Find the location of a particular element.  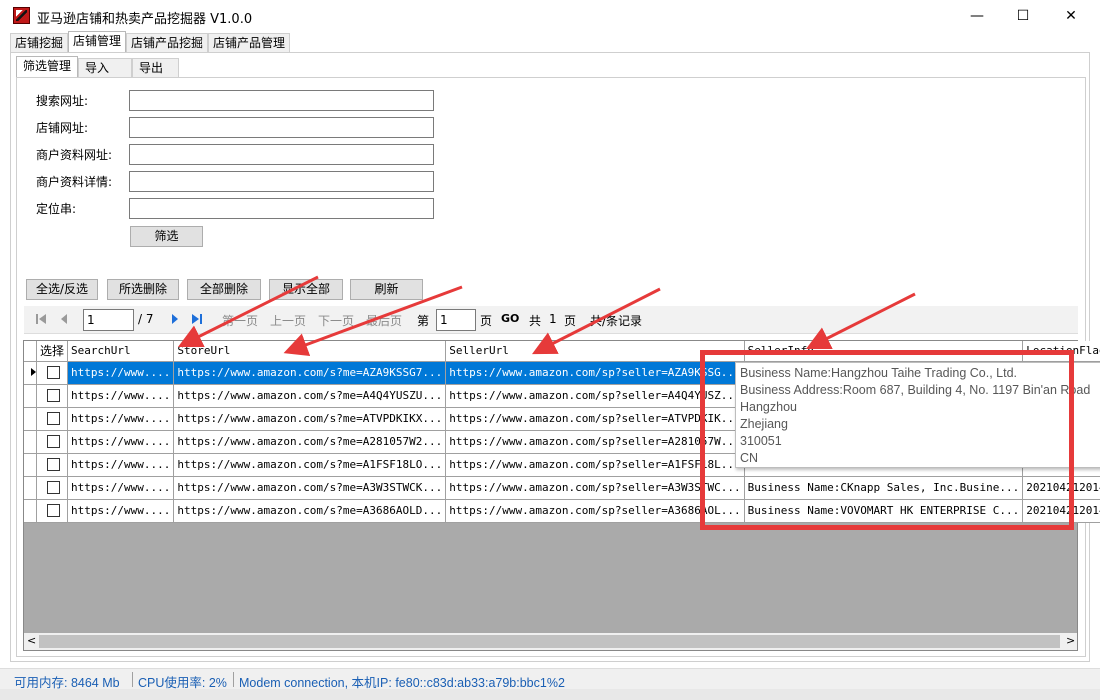

refresh-button: 刷新 is located at coordinates (386, 289).